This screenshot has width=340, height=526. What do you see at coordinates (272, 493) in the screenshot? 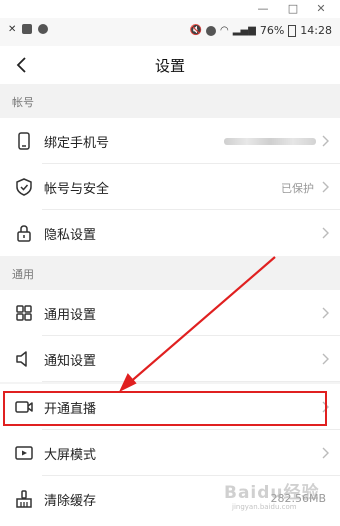
I see `watermark-logo: Baidu经验` at bounding box center [272, 493].